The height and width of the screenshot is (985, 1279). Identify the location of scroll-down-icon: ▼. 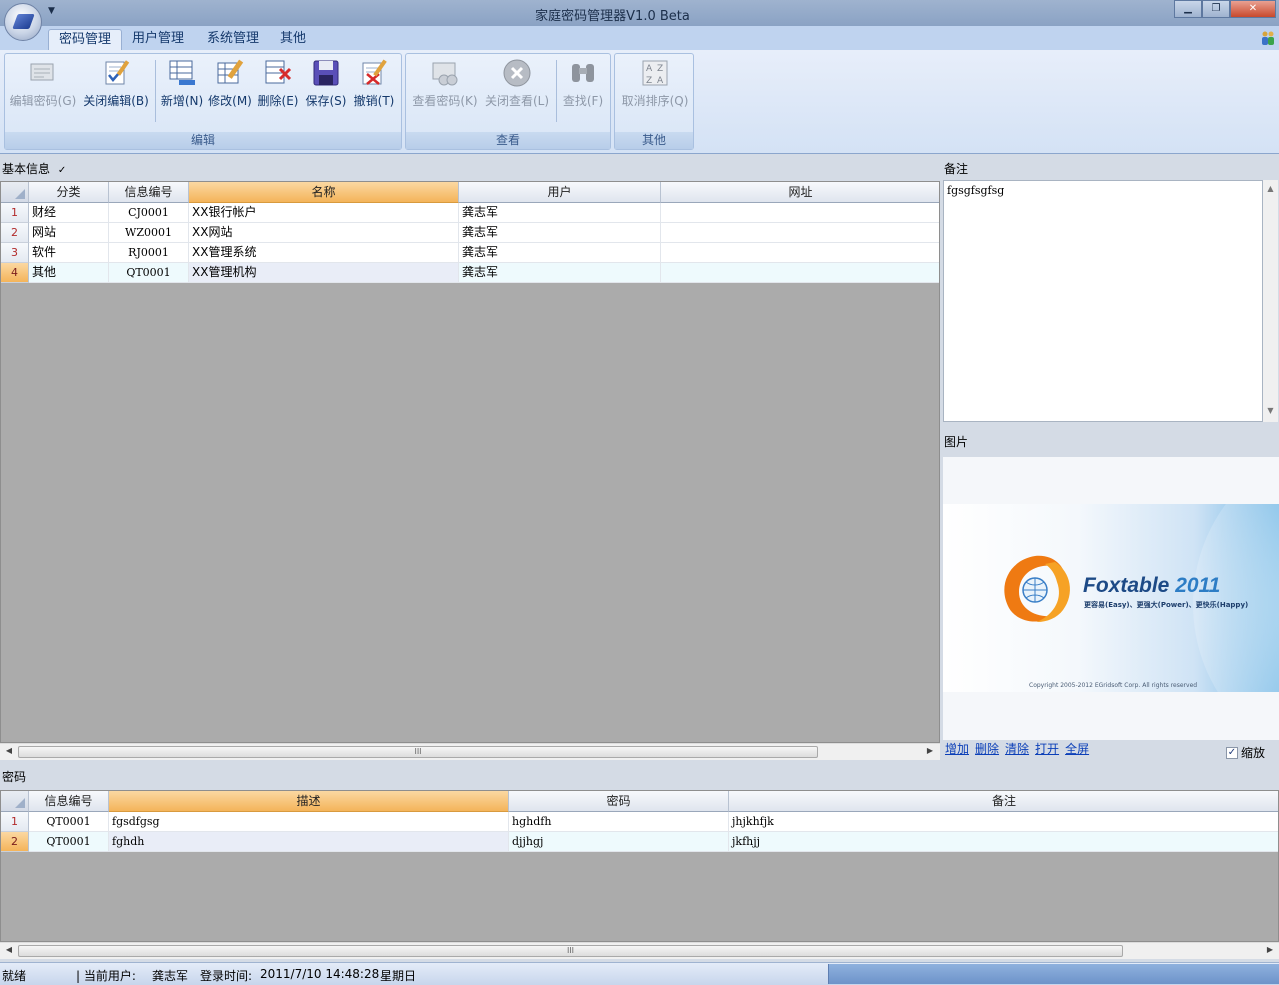
(1270, 410).